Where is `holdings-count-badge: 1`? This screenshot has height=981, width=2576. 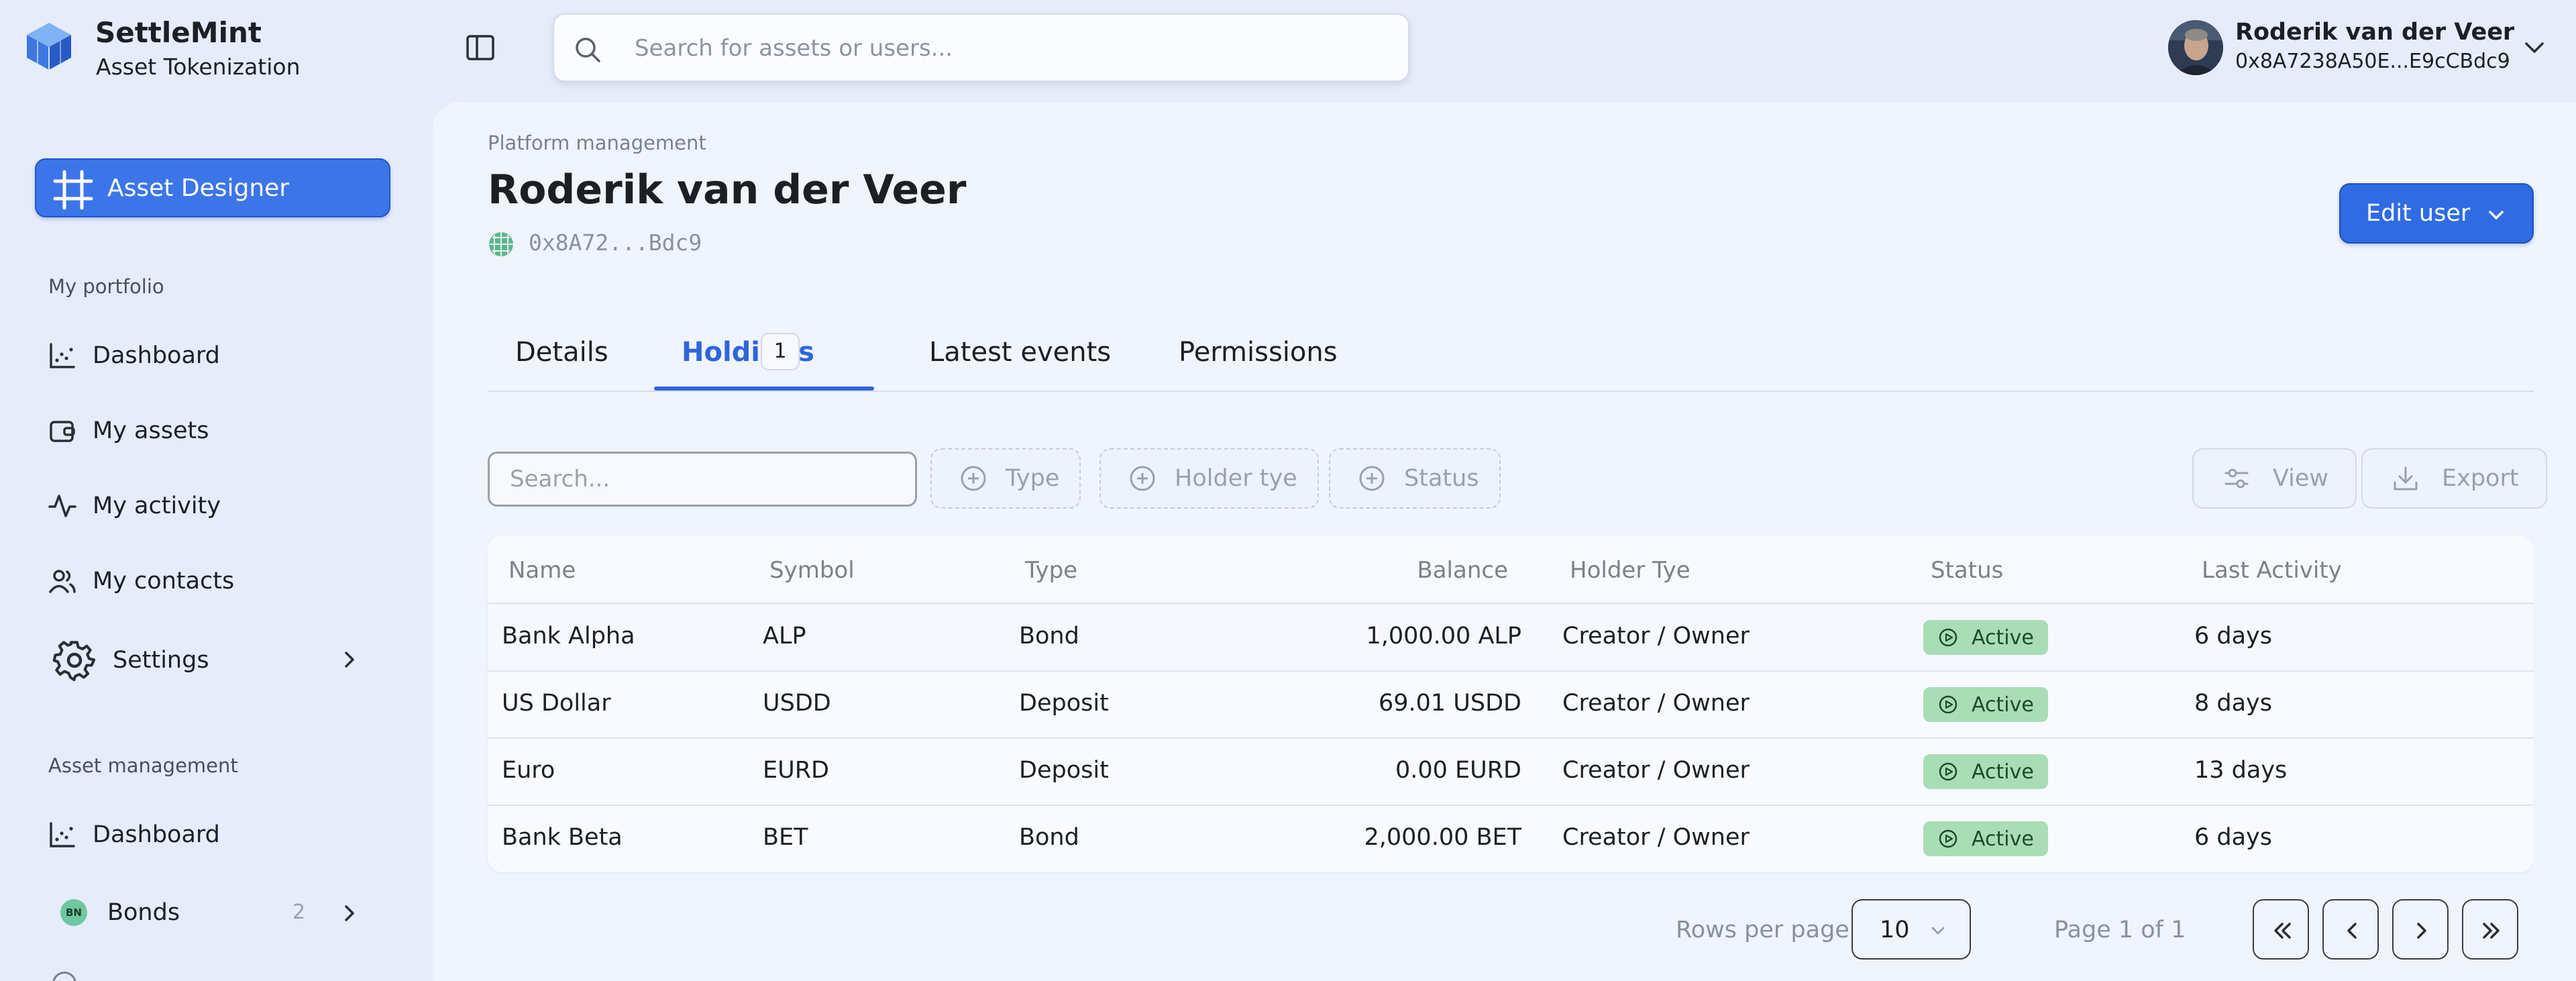 holdings-count-badge: 1 is located at coordinates (780, 351).